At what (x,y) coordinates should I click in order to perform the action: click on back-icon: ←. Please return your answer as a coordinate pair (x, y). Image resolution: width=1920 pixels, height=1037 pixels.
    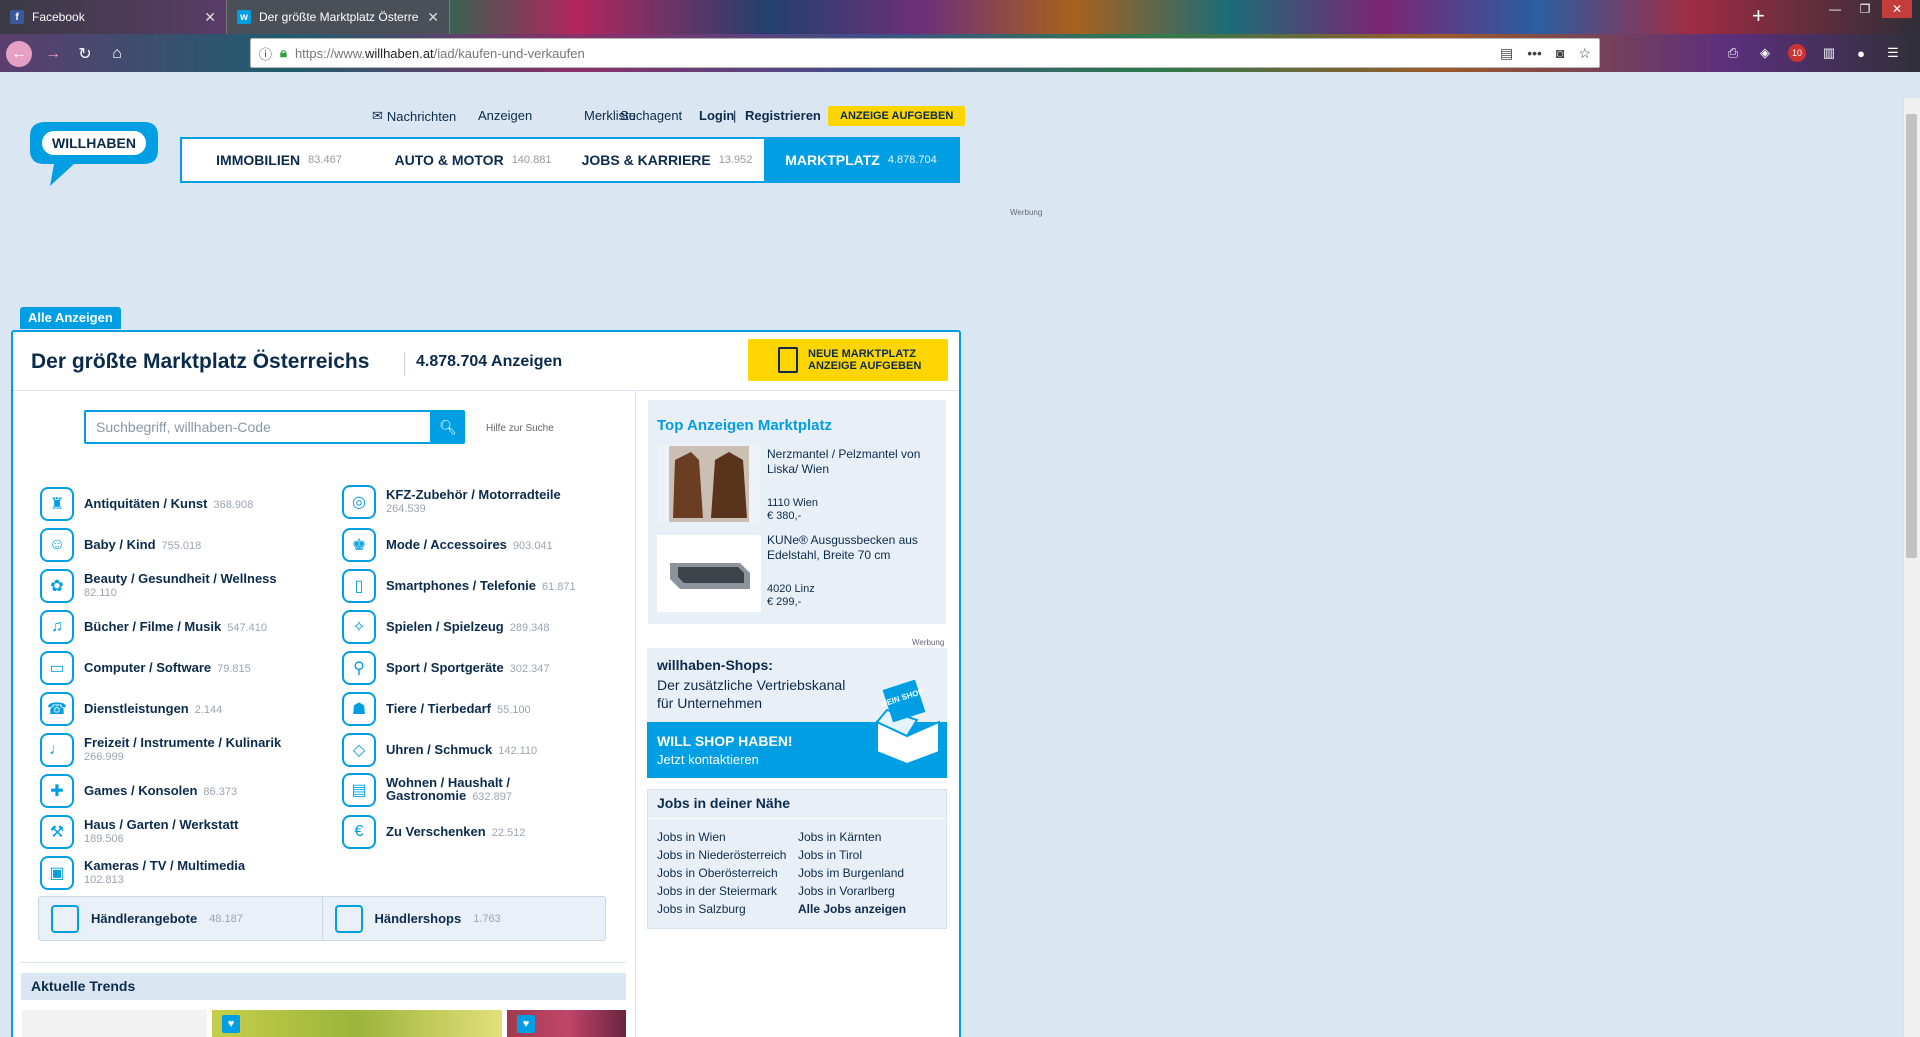
    Looking at the image, I should click on (19, 54).